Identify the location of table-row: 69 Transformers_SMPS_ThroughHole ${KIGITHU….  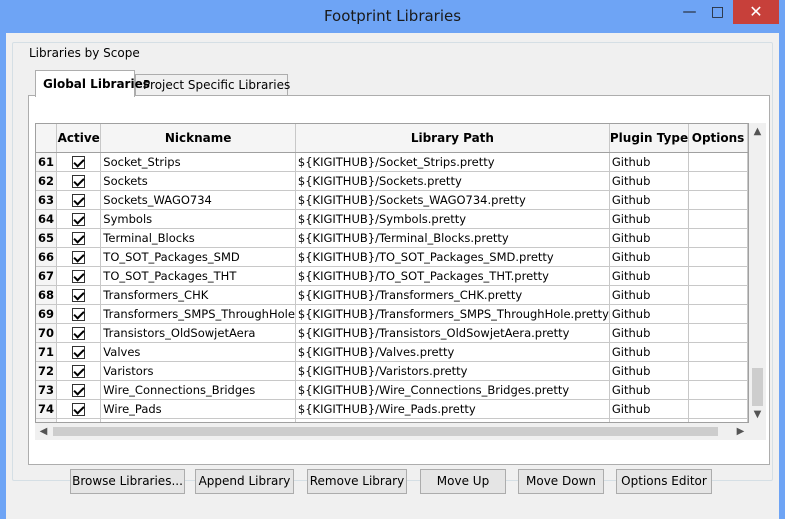
(392, 314).